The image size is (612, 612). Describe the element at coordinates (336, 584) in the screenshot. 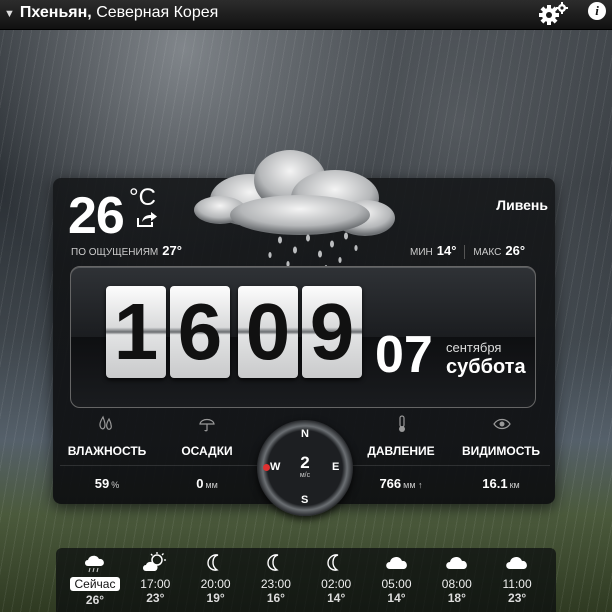

I see `forecast-time: 02:00` at that location.